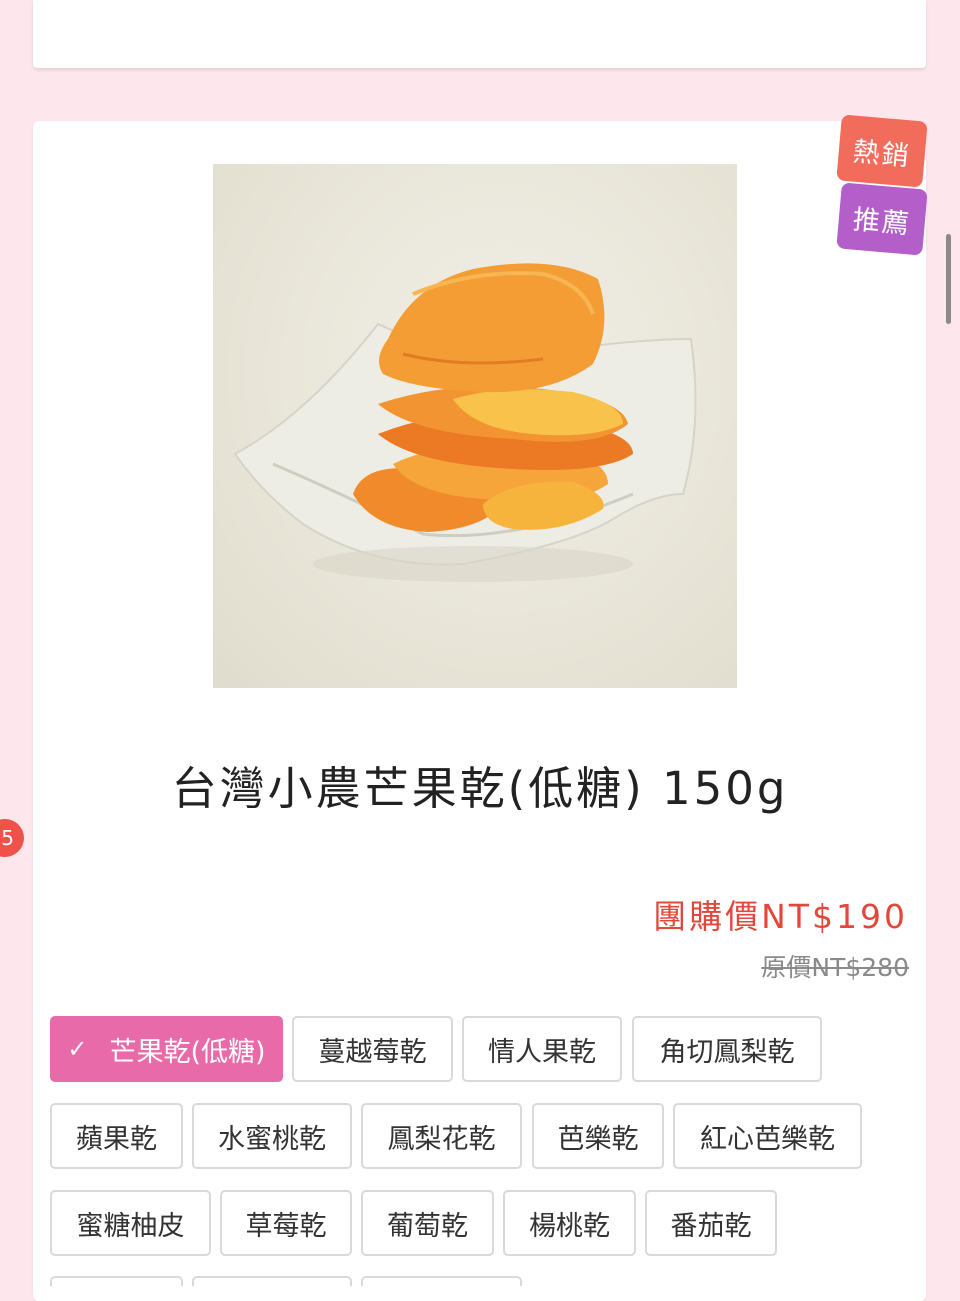 The width and height of the screenshot is (960, 1301). I want to click on variant-chip: 番茄乾, so click(711, 1223).